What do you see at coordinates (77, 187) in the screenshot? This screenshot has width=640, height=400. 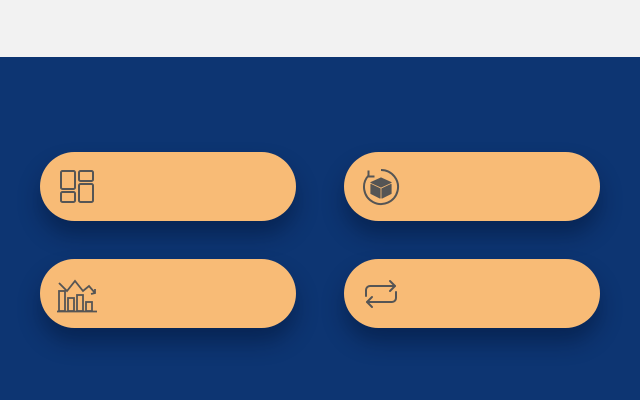 I see `dashboard-icon` at bounding box center [77, 187].